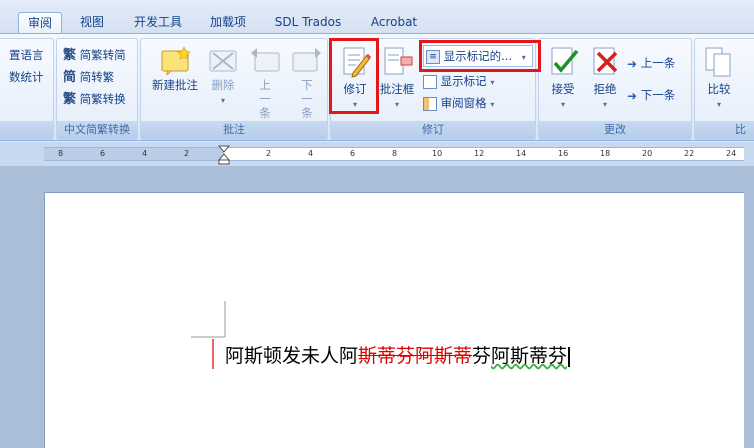 The image size is (754, 448). What do you see at coordinates (731, 153) in the screenshot?
I see `ruler-number: 24` at bounding box center [731, 153].